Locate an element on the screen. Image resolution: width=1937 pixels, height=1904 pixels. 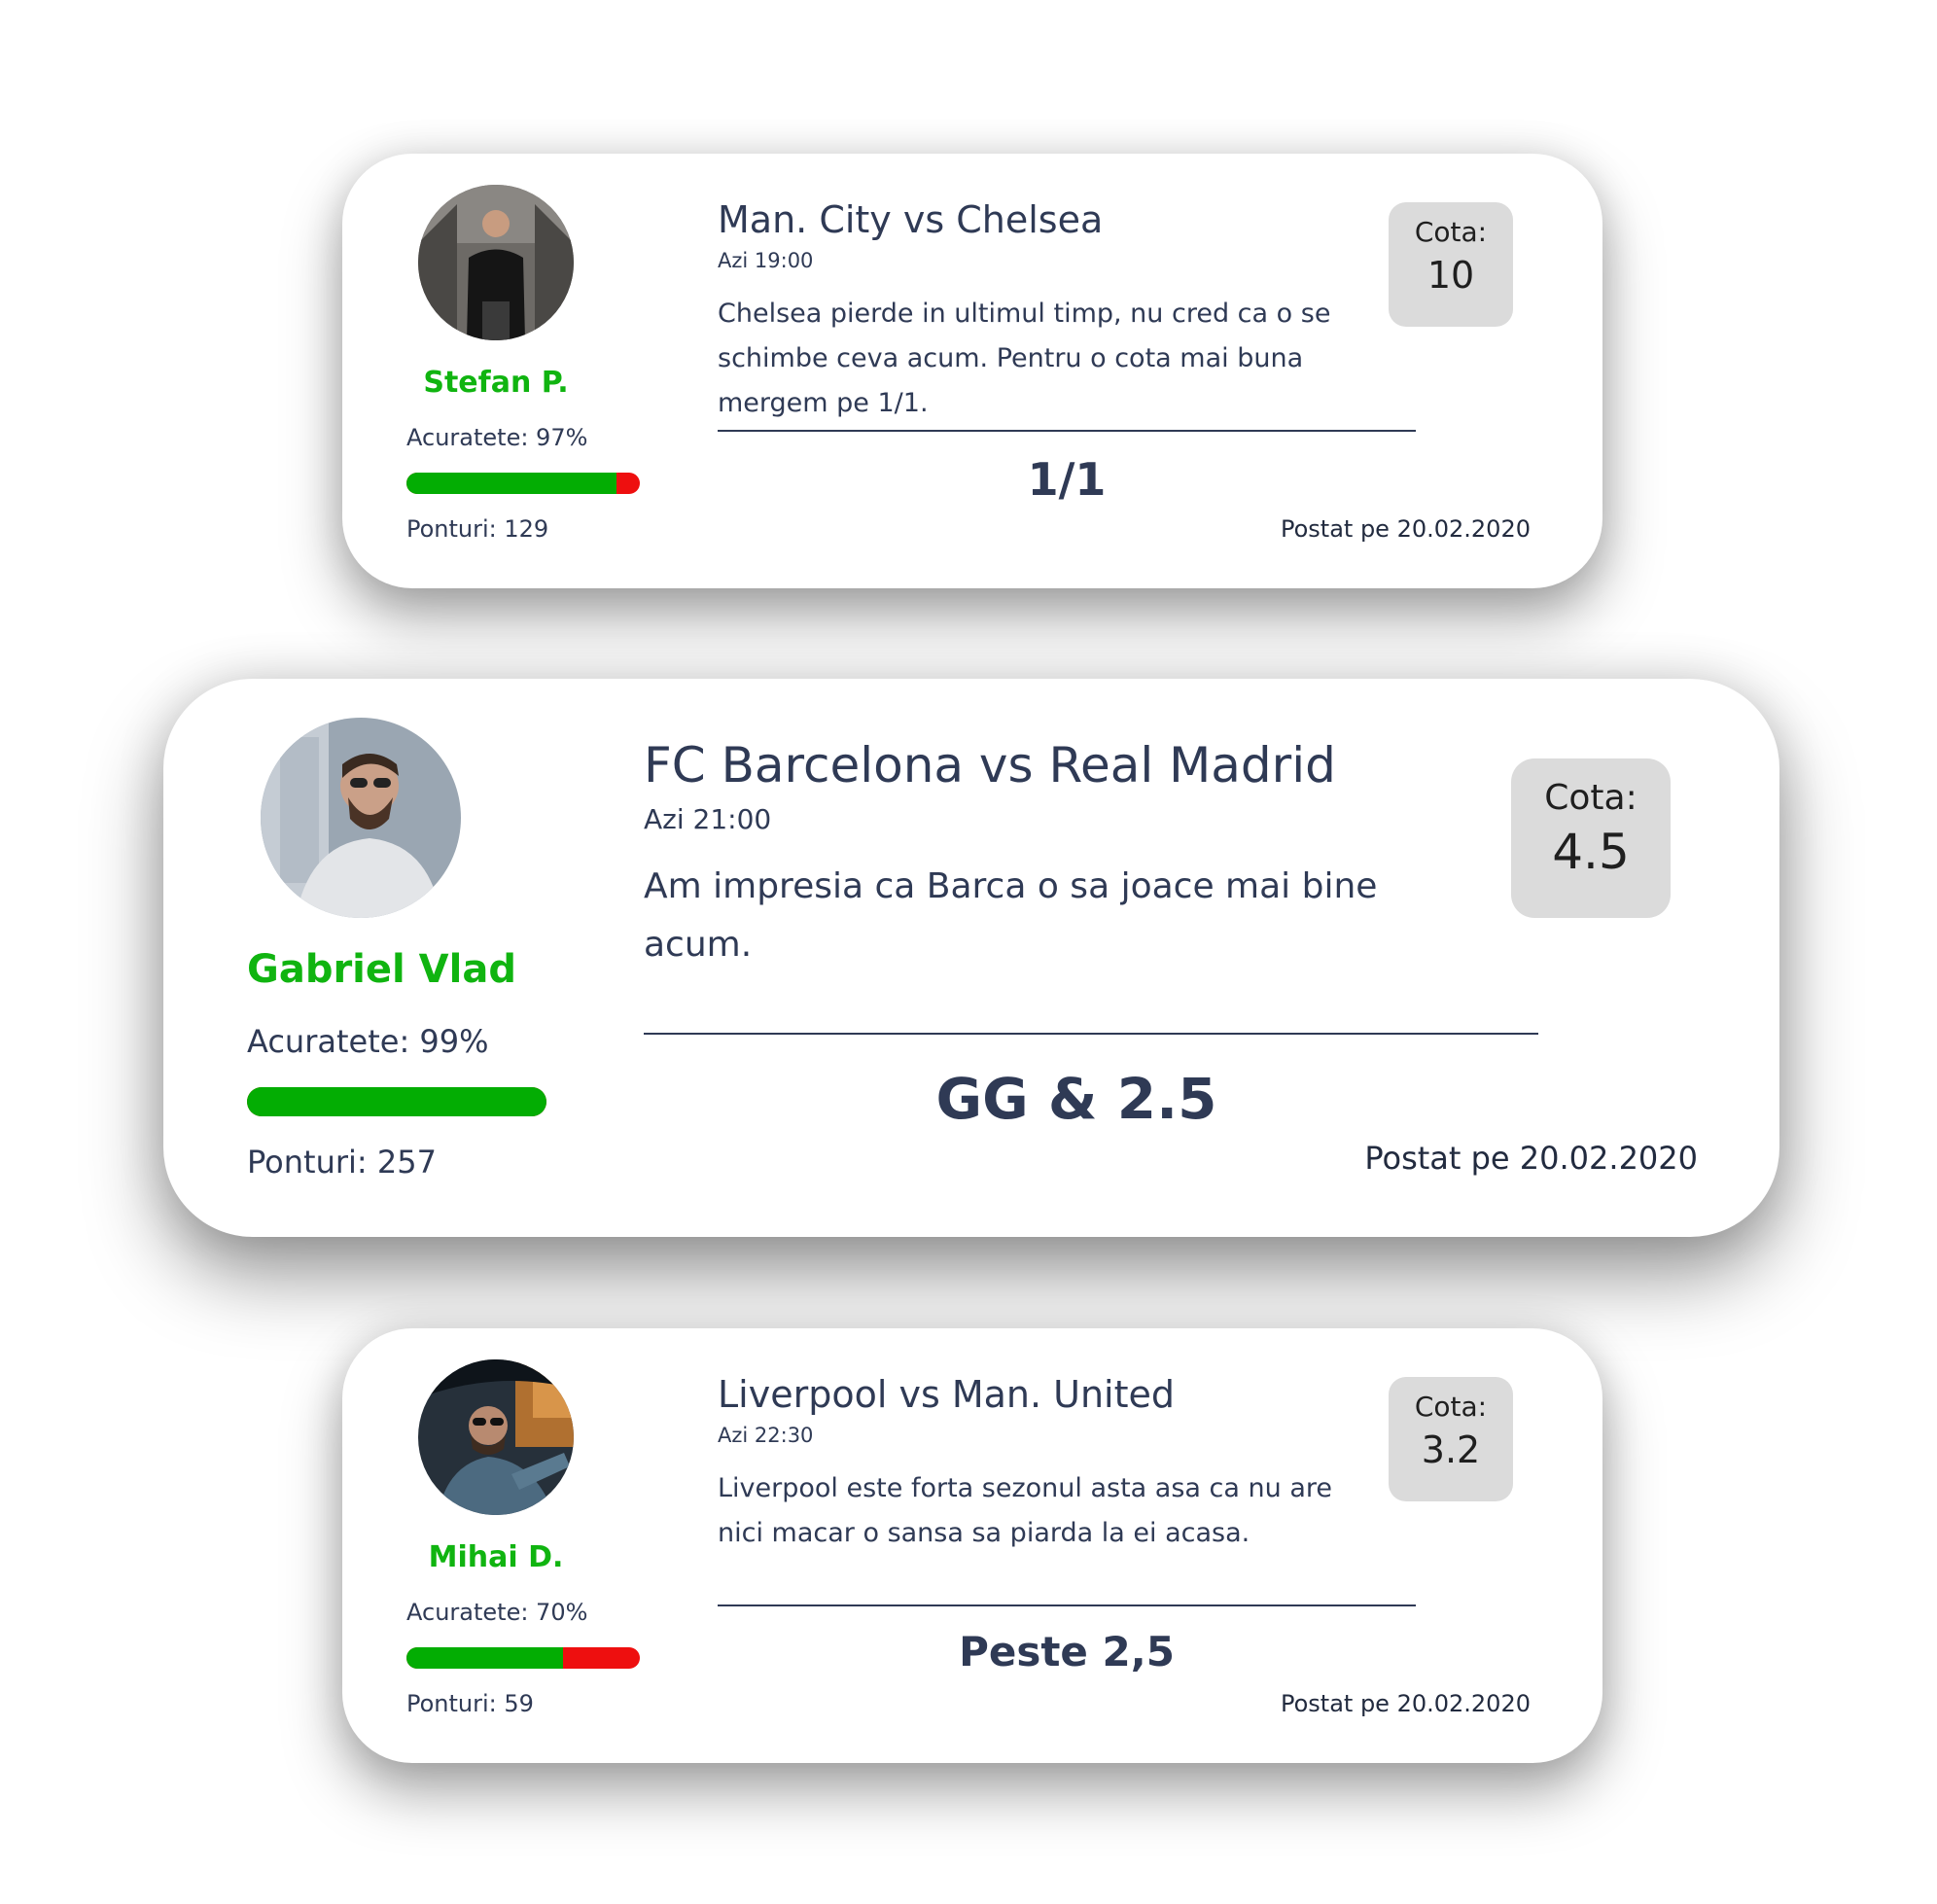
match-time: Azi 19:00 is located at coordinates (766, 260).